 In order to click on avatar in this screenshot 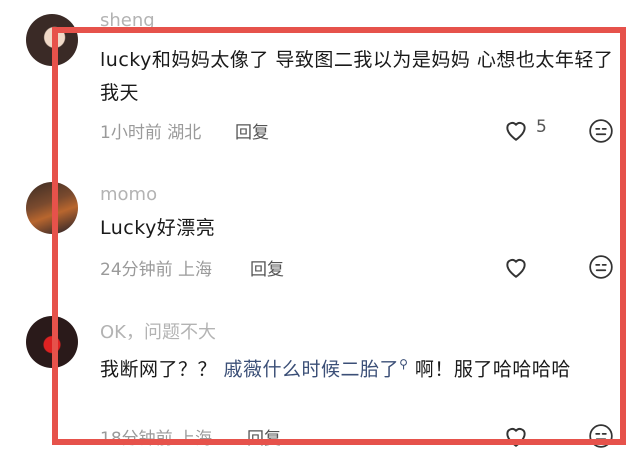, I will do `click(52, 342)`.